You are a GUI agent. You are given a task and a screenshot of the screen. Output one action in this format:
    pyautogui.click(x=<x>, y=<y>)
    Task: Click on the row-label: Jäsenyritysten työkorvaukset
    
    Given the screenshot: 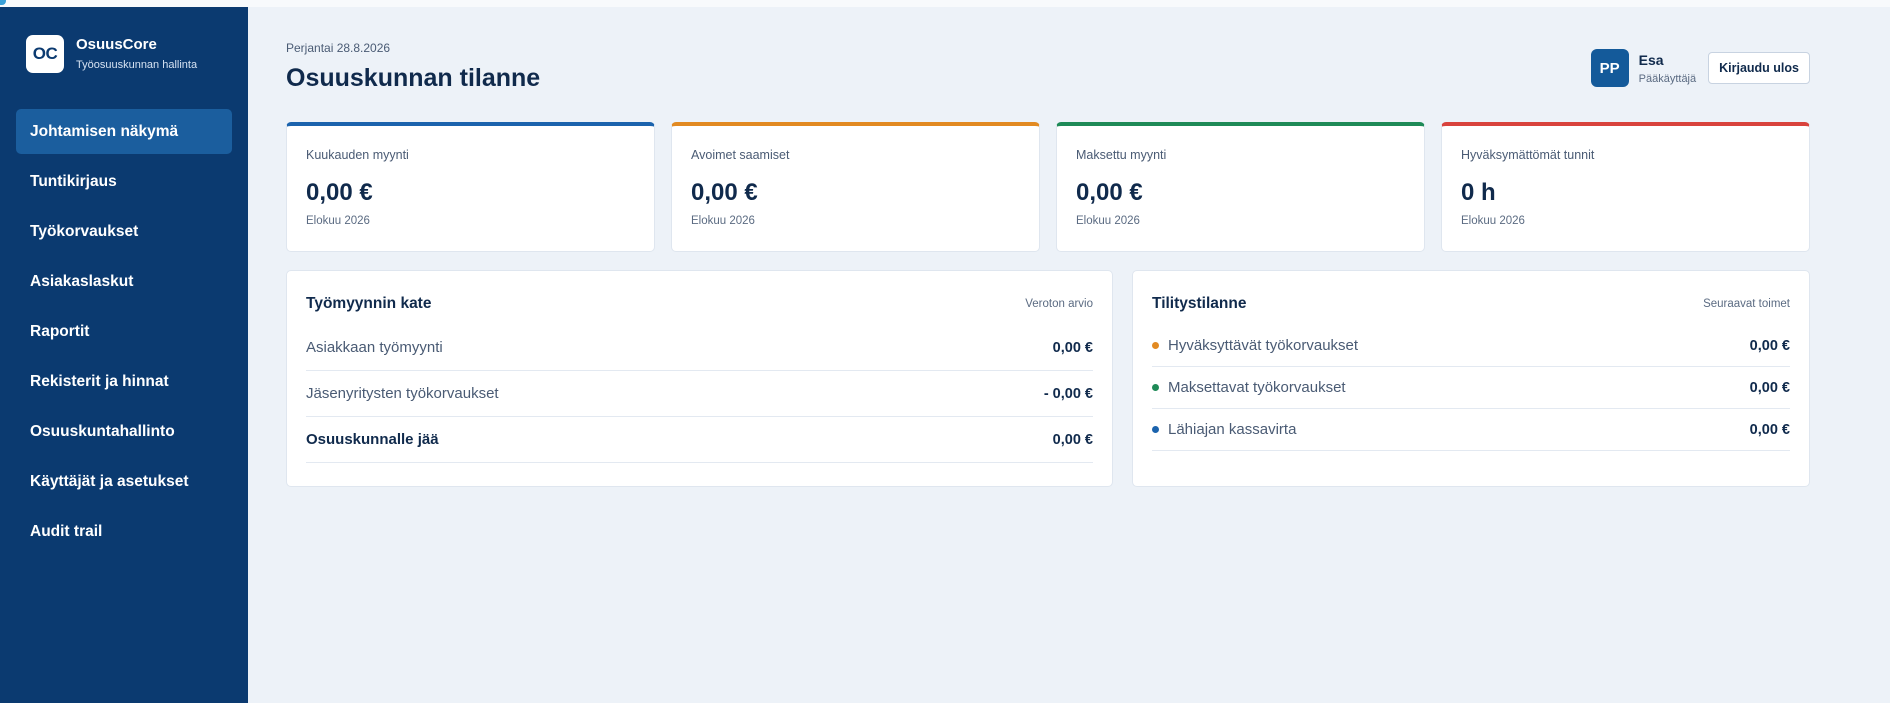 What is the action you would take?
    pyautogui.click(x=402, y=393)
    